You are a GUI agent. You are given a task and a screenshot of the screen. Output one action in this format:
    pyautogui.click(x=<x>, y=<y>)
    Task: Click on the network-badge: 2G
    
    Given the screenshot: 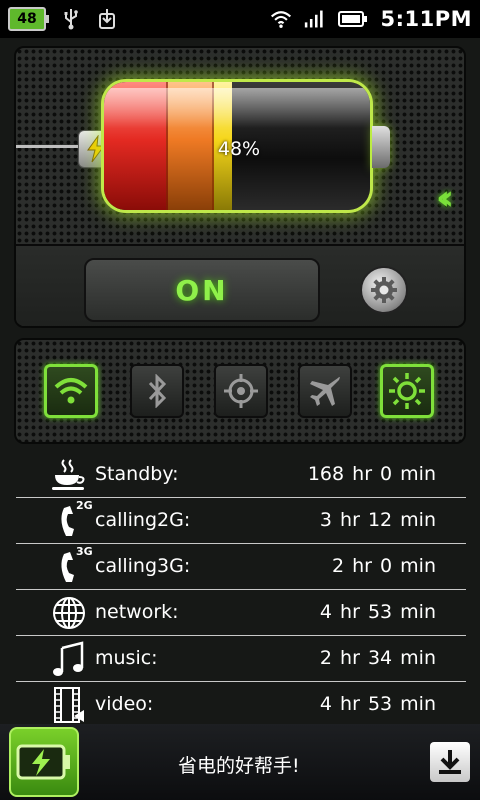 What is the action you would take?
    pyautogui.click(x=84, y=505)
    